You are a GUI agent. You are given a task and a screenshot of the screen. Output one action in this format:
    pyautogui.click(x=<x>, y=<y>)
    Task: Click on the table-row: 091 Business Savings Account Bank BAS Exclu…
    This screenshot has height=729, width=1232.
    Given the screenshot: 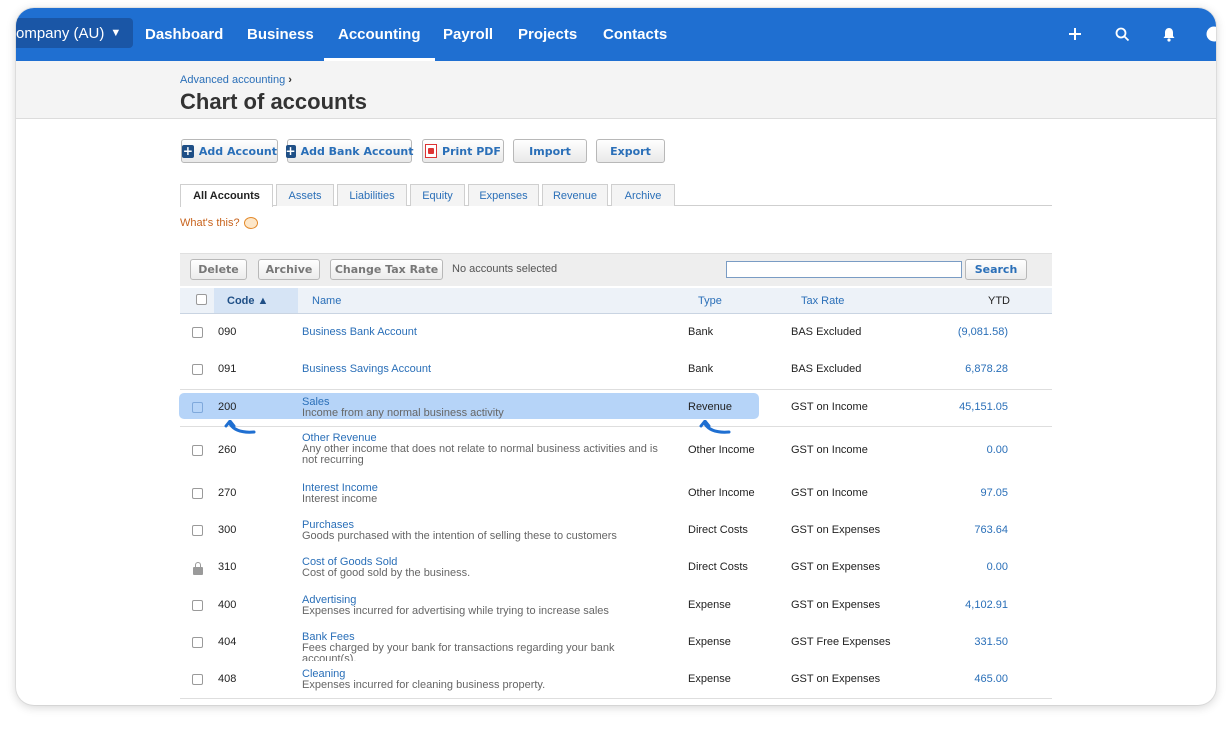 What is the action you would take?
    pyautogui.click(x=616, y=370)
    